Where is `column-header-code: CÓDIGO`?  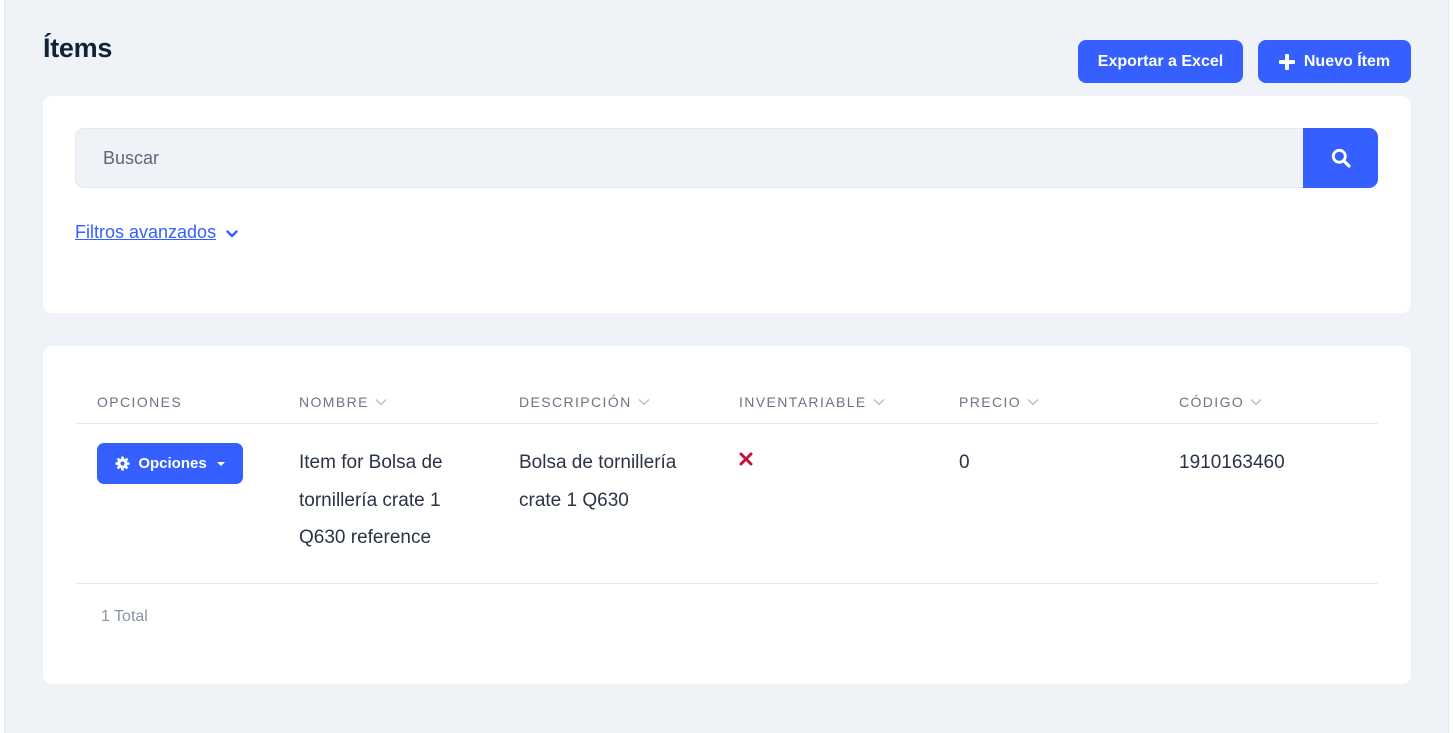
column-header-code: CÓDIGO is located at coordinates (1220, 402).